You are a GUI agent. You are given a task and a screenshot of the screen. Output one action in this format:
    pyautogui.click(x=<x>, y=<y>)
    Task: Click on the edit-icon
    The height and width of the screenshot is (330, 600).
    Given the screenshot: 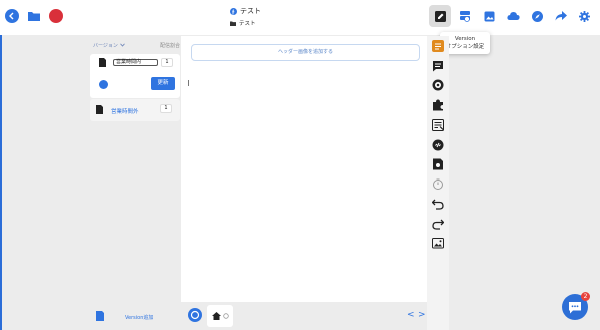 What is the action you would take?
    pyautogui.click(x=440, y=16)
    